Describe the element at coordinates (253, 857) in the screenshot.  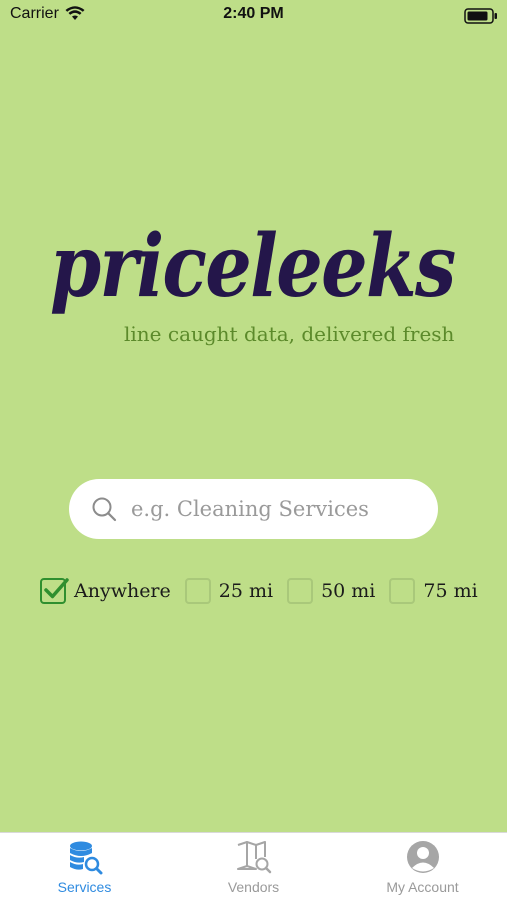
I see `map-search-icon` at that location.